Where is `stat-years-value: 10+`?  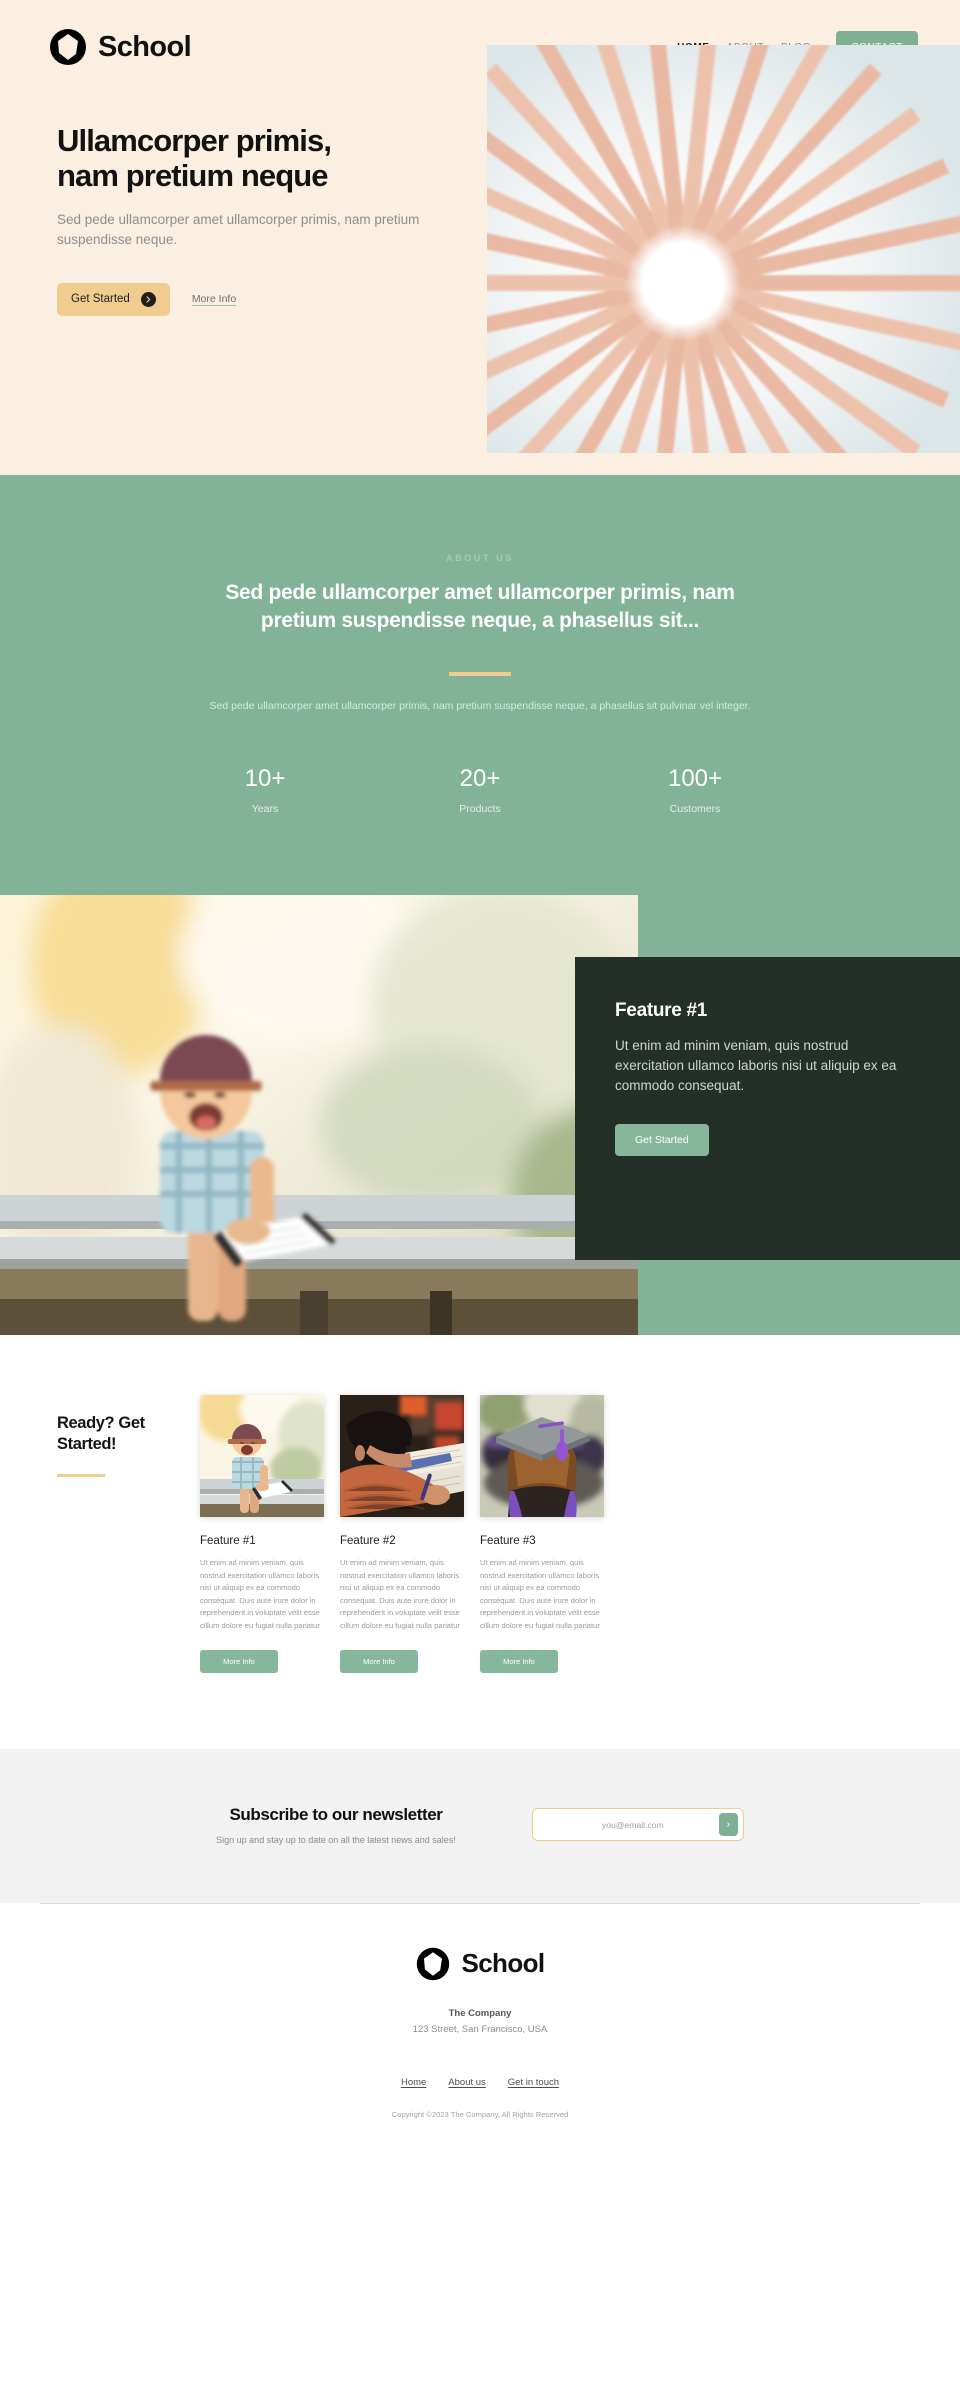 stat-years-value: 10+ is located at coordinates (265, 779).